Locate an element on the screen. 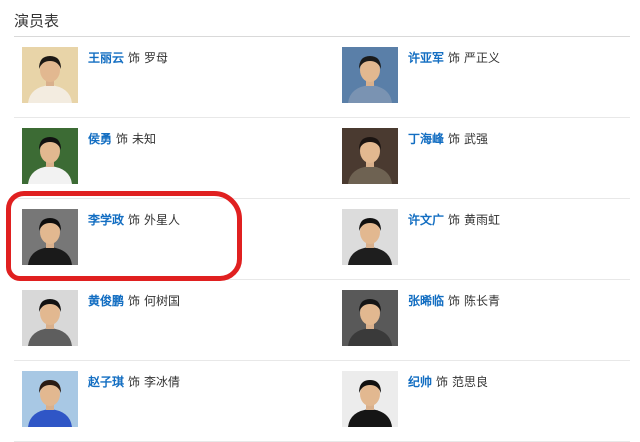  cast-info: 纪帅饰范思良 is located at coordinates (448, 381).